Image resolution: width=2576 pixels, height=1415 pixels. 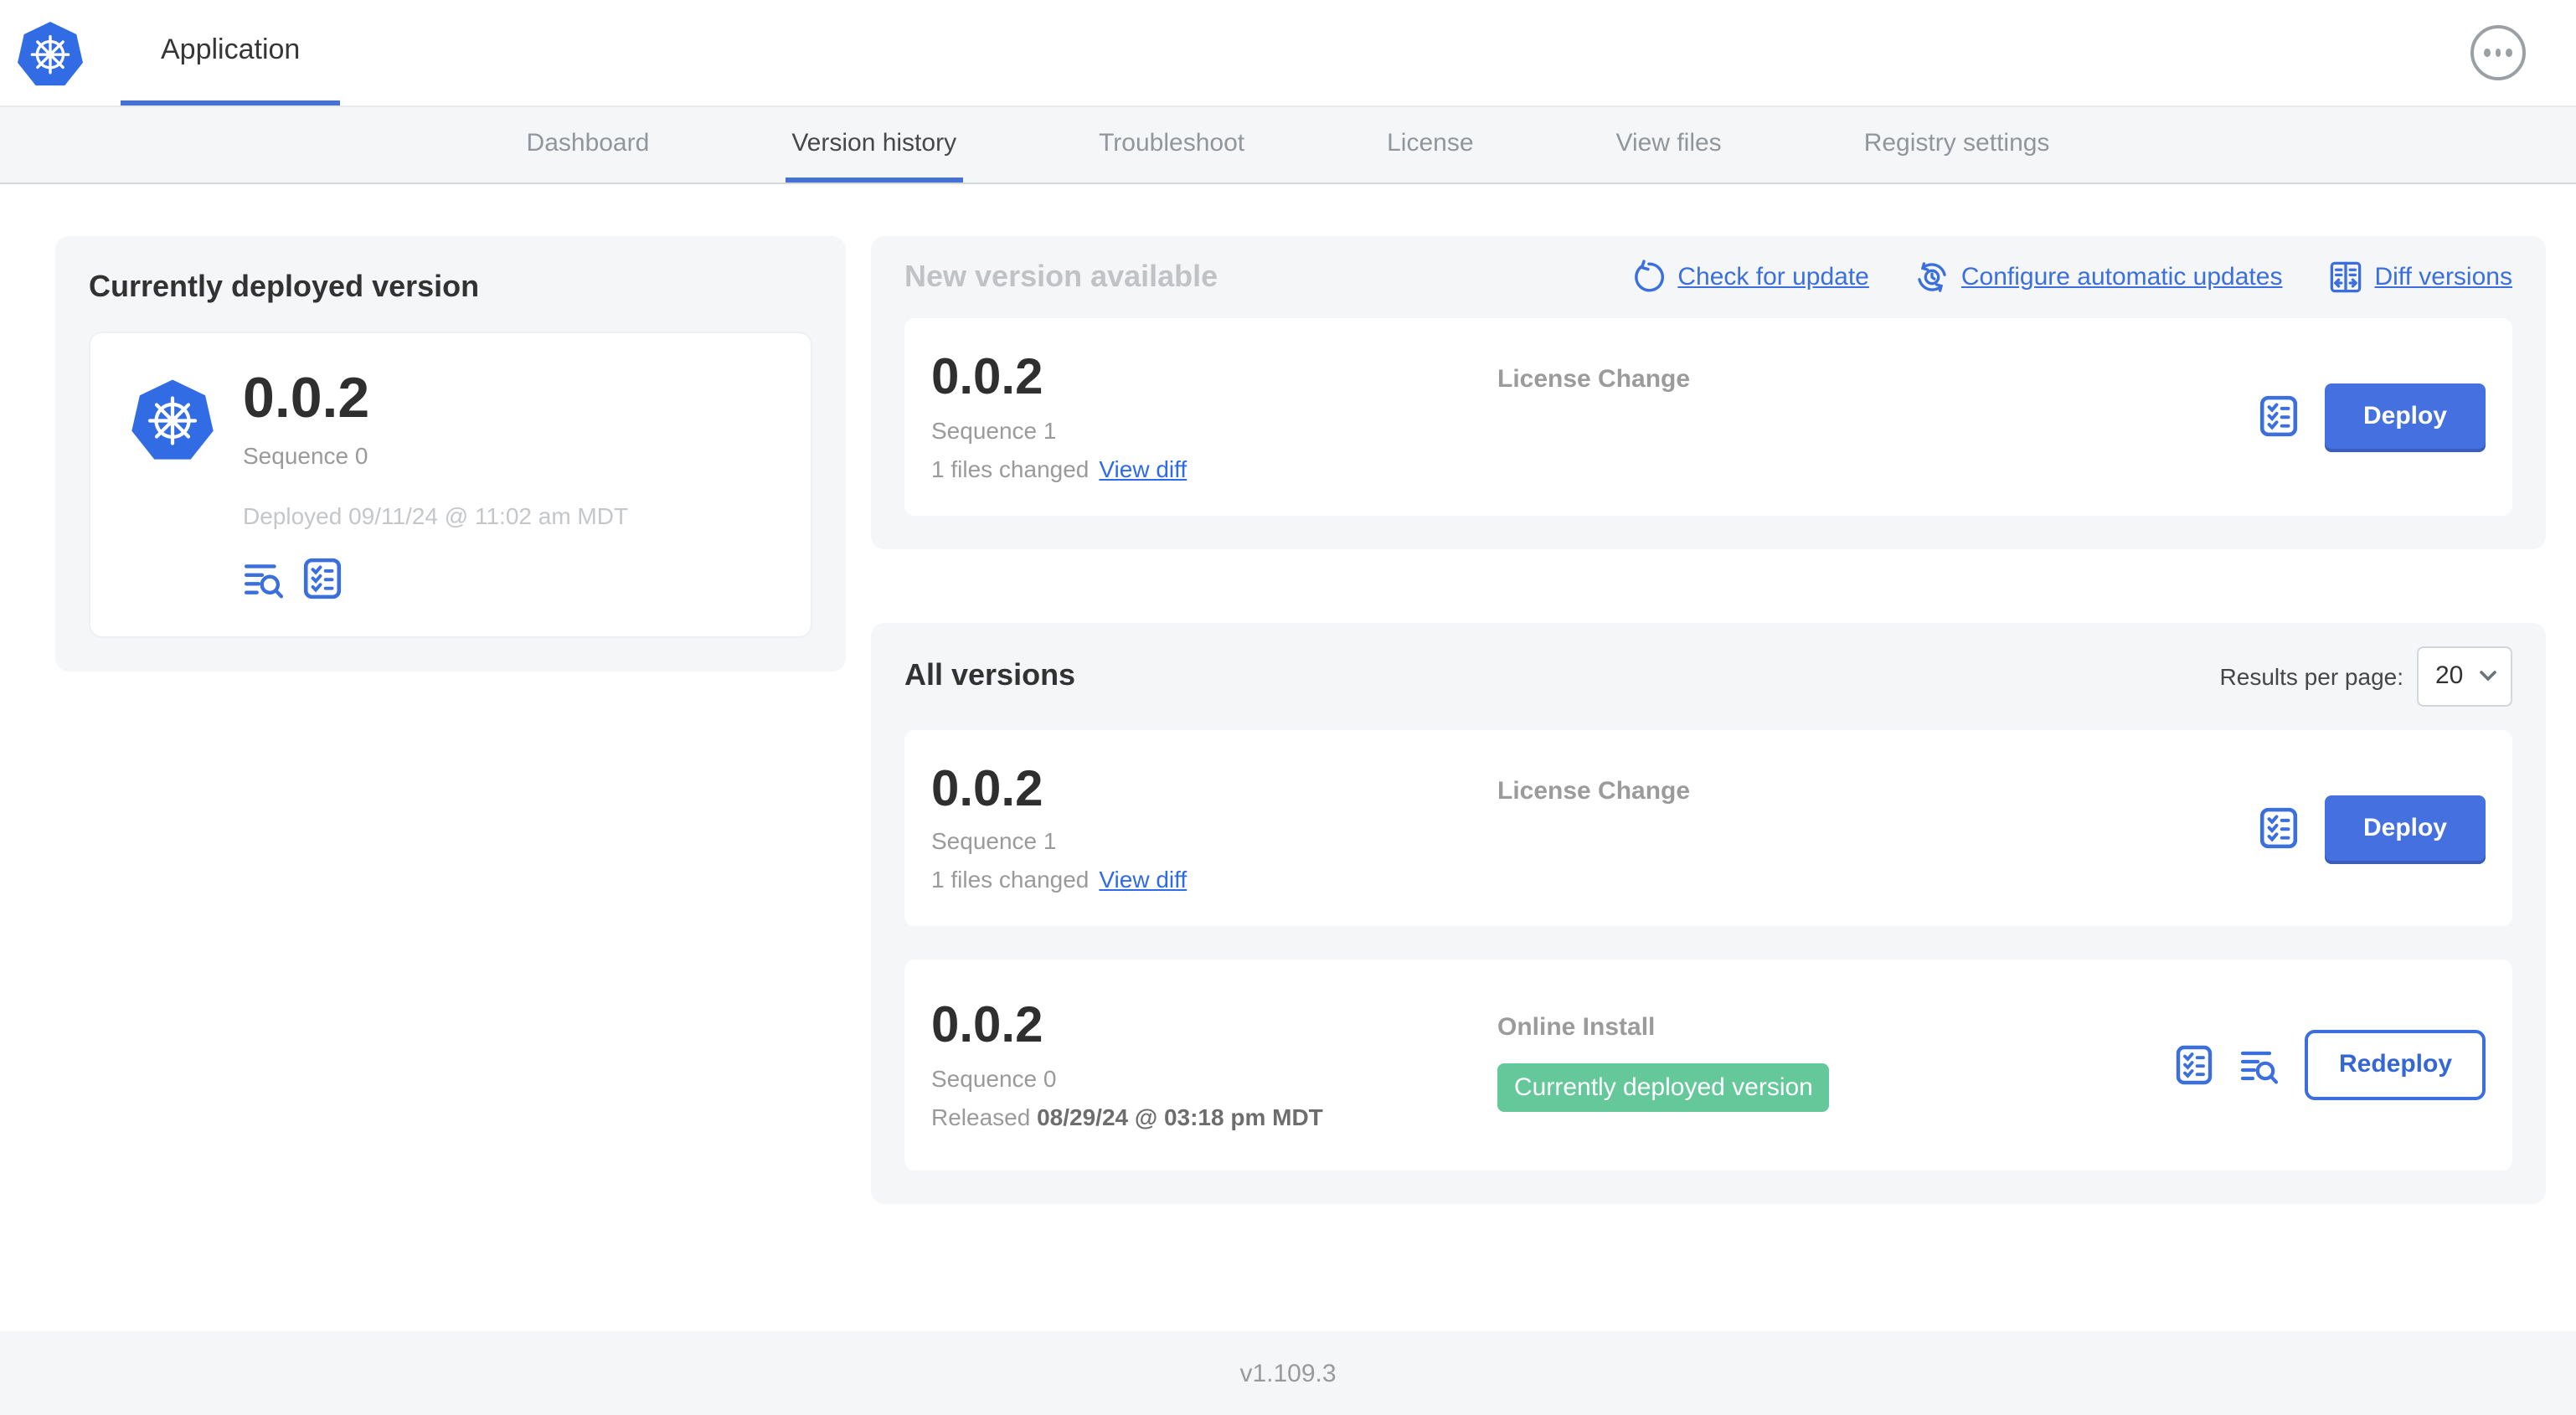 I want to click on released-timestamp: Released 08/29/24 @ 03:18 pm MDT, so click(x=1127, y=1116).